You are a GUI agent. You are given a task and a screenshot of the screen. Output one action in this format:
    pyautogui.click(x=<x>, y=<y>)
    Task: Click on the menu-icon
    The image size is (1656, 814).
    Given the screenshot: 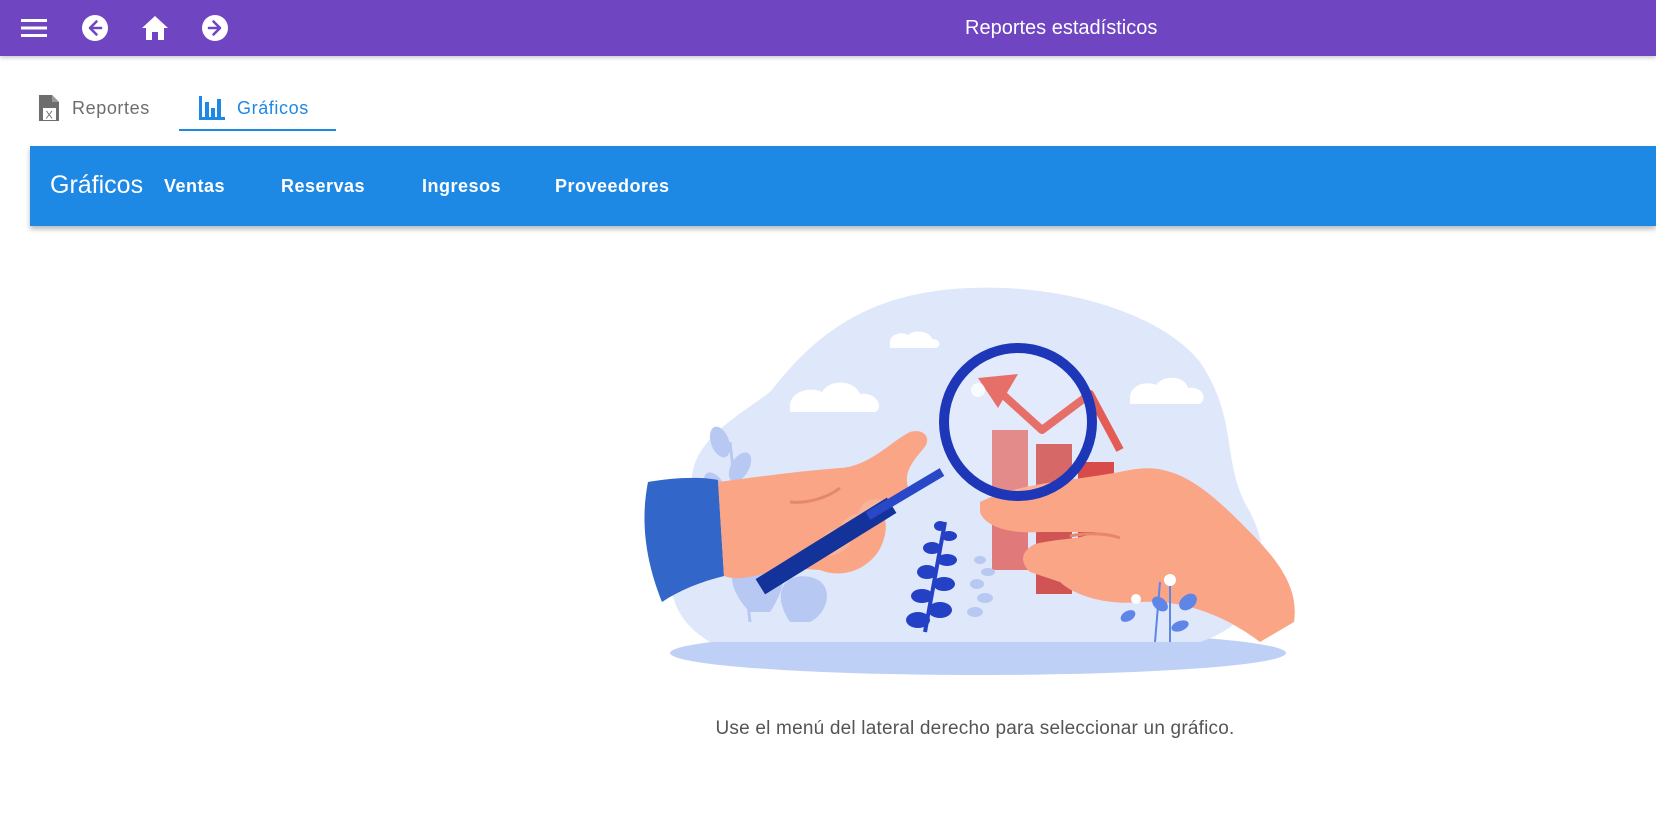 What is the action you would take?
    pyautogui.click(x=34, y=28)
    